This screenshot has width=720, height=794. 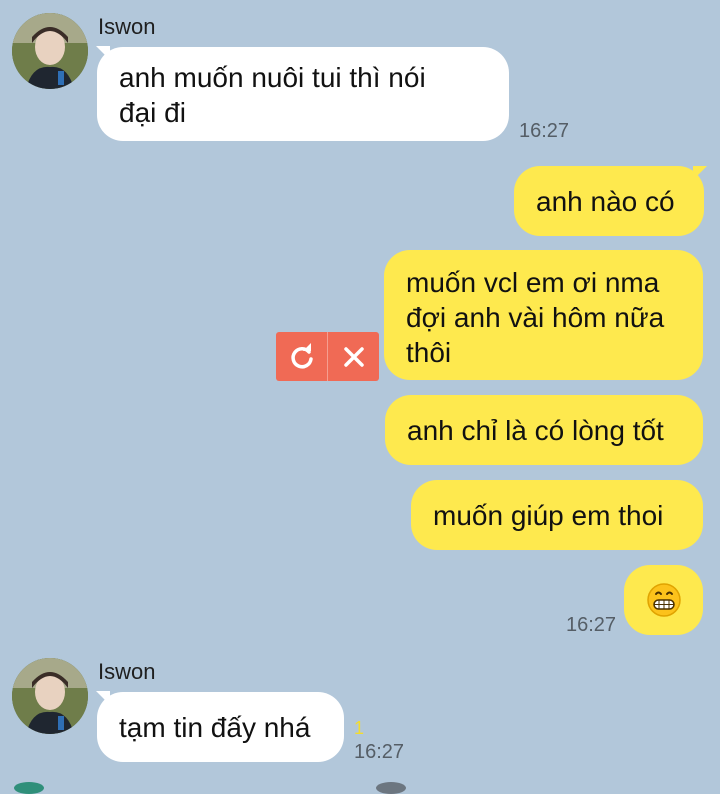 What do you see at coordinates (605, 201) in the screenshot?
I see `message-text: anh nào có` at bounding box center [605, 201].